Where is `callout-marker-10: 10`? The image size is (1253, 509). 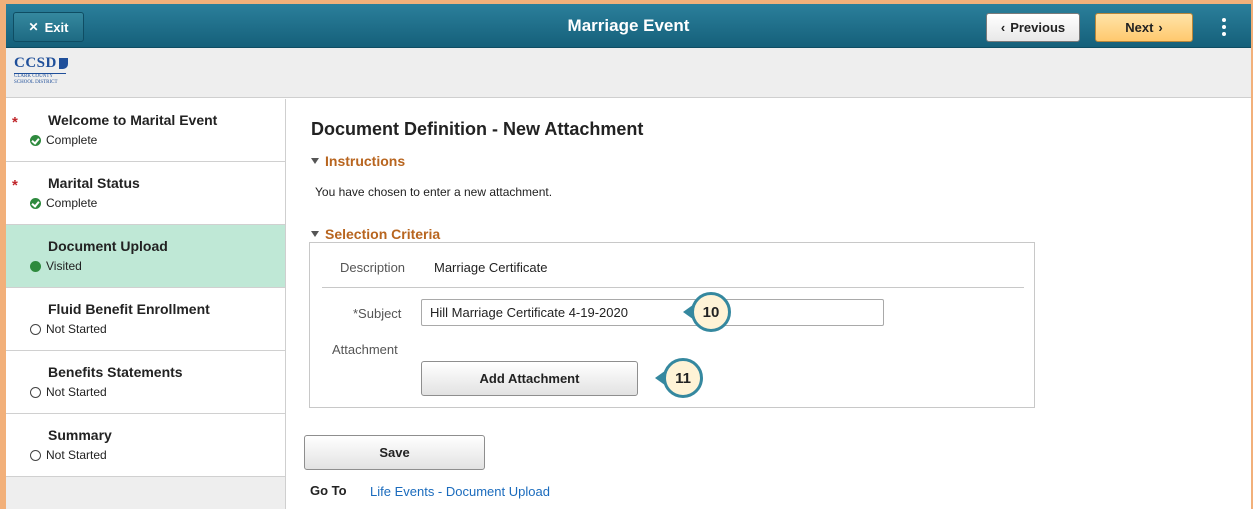
callout-marker-10: 10 is located at coordinates (709, 312).